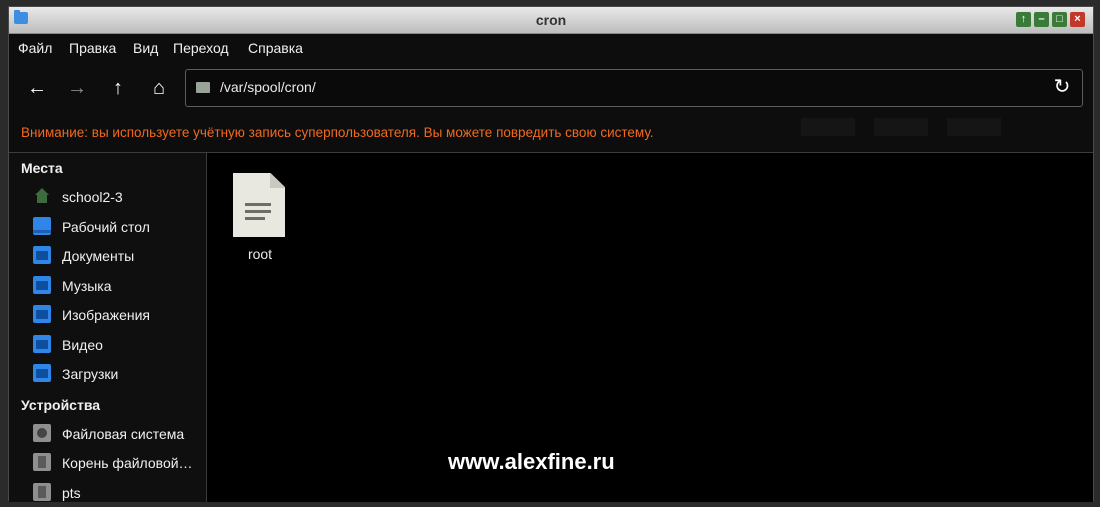  What do you see at coordinates (42, 314) in the screenshot?
I see `pictures-folder-icon` at bounding box center [42, 314].